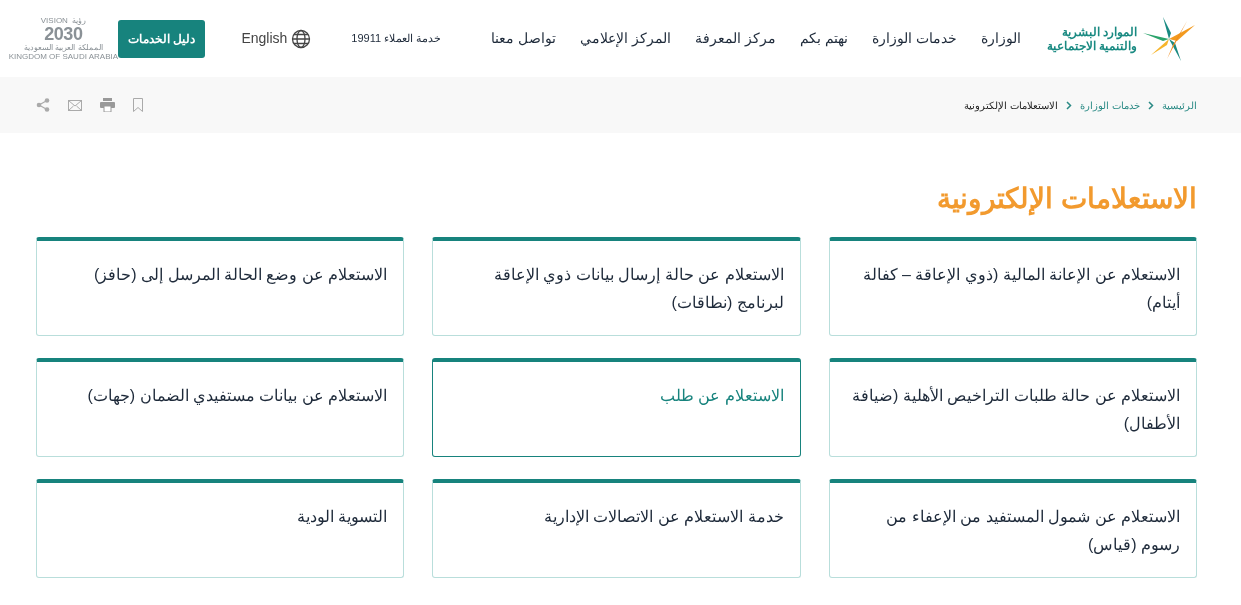 This screenshot has height=605, width=1241. Describe the element at coordinates (220, 528) in the screenshot. I see `inquiry-card: التسوية الودية` at that location.